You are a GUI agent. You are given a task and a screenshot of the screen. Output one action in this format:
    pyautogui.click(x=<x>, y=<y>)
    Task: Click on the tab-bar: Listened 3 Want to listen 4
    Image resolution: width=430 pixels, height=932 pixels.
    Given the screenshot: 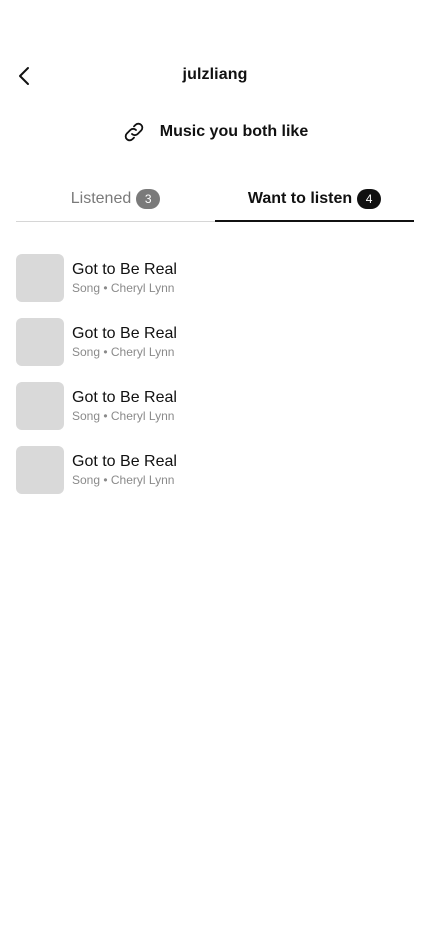 What is the action you would take?
    pyautogui.click(x=215, y=200)
    